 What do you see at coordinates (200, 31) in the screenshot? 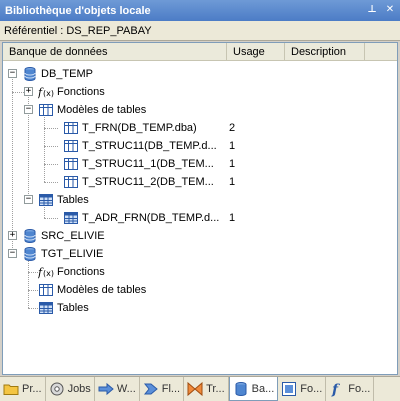
I see `referential-bar: Référentiel : DS_REP_PABAY` at bounding box center [200, 31].